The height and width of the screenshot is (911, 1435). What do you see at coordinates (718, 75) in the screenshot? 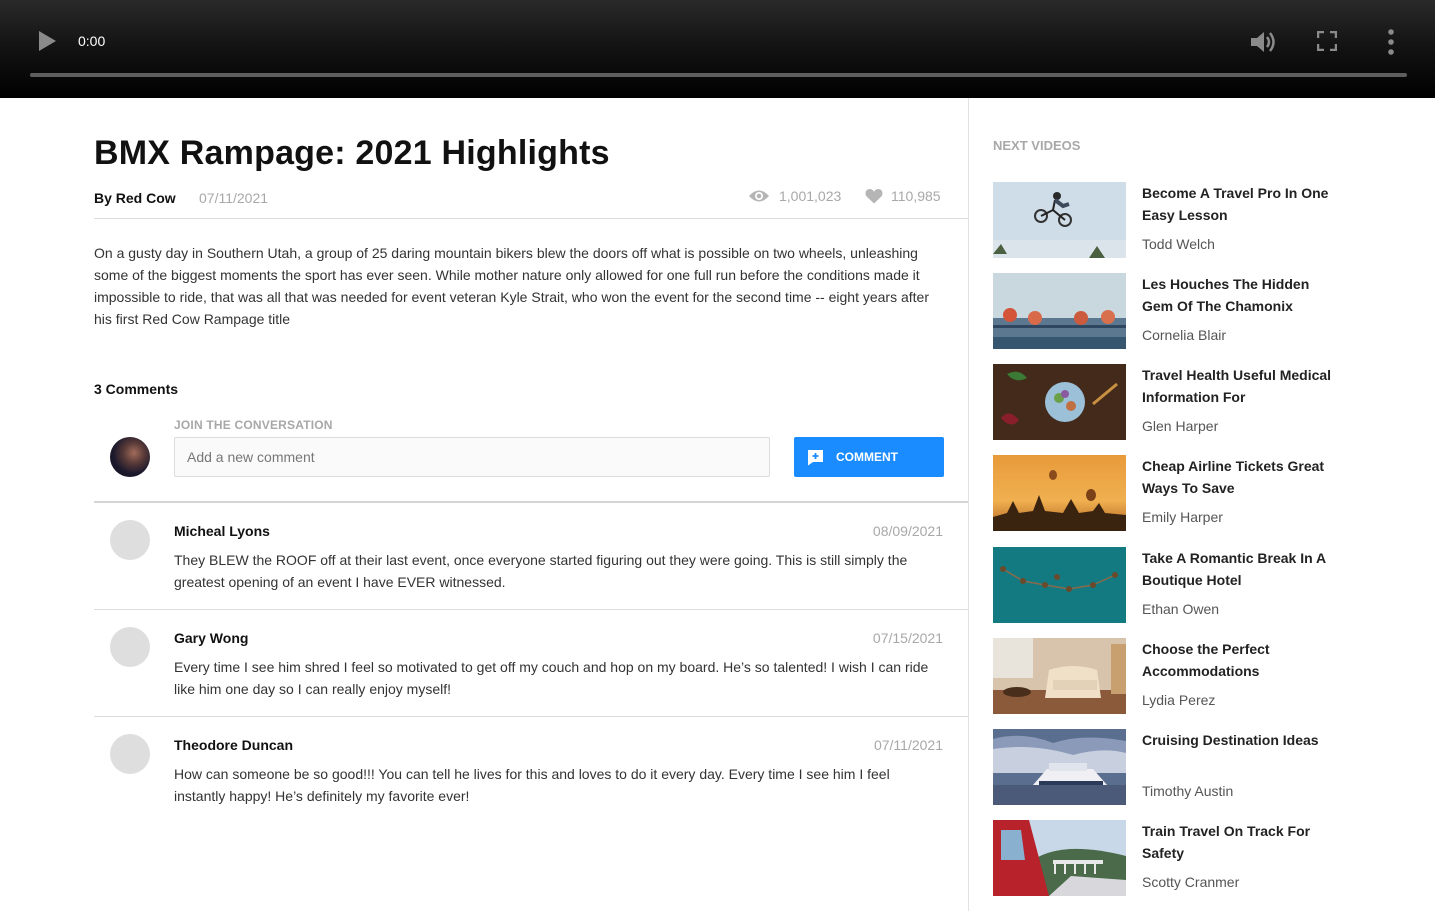
I see `progress-bar` at bounding box center [718, 75].